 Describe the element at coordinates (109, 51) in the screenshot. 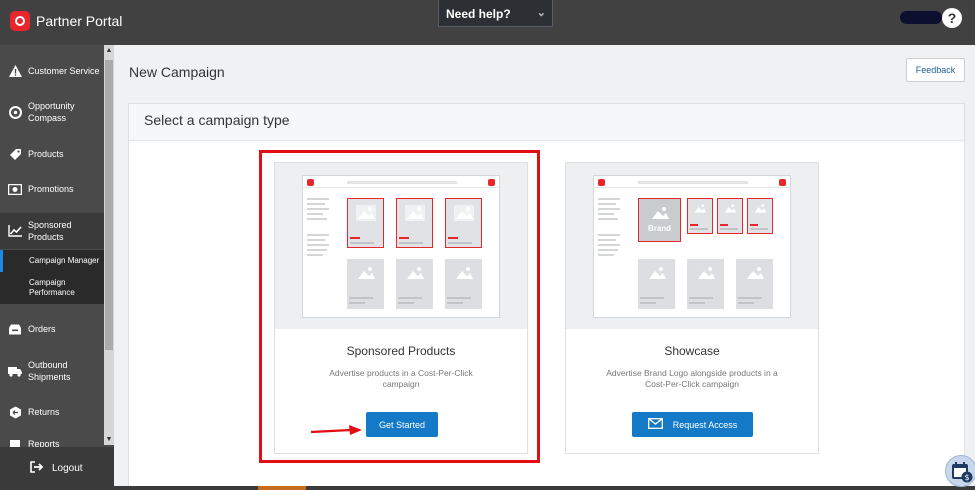

I see `scroll-up-arrow-icon: ▲` at that location.